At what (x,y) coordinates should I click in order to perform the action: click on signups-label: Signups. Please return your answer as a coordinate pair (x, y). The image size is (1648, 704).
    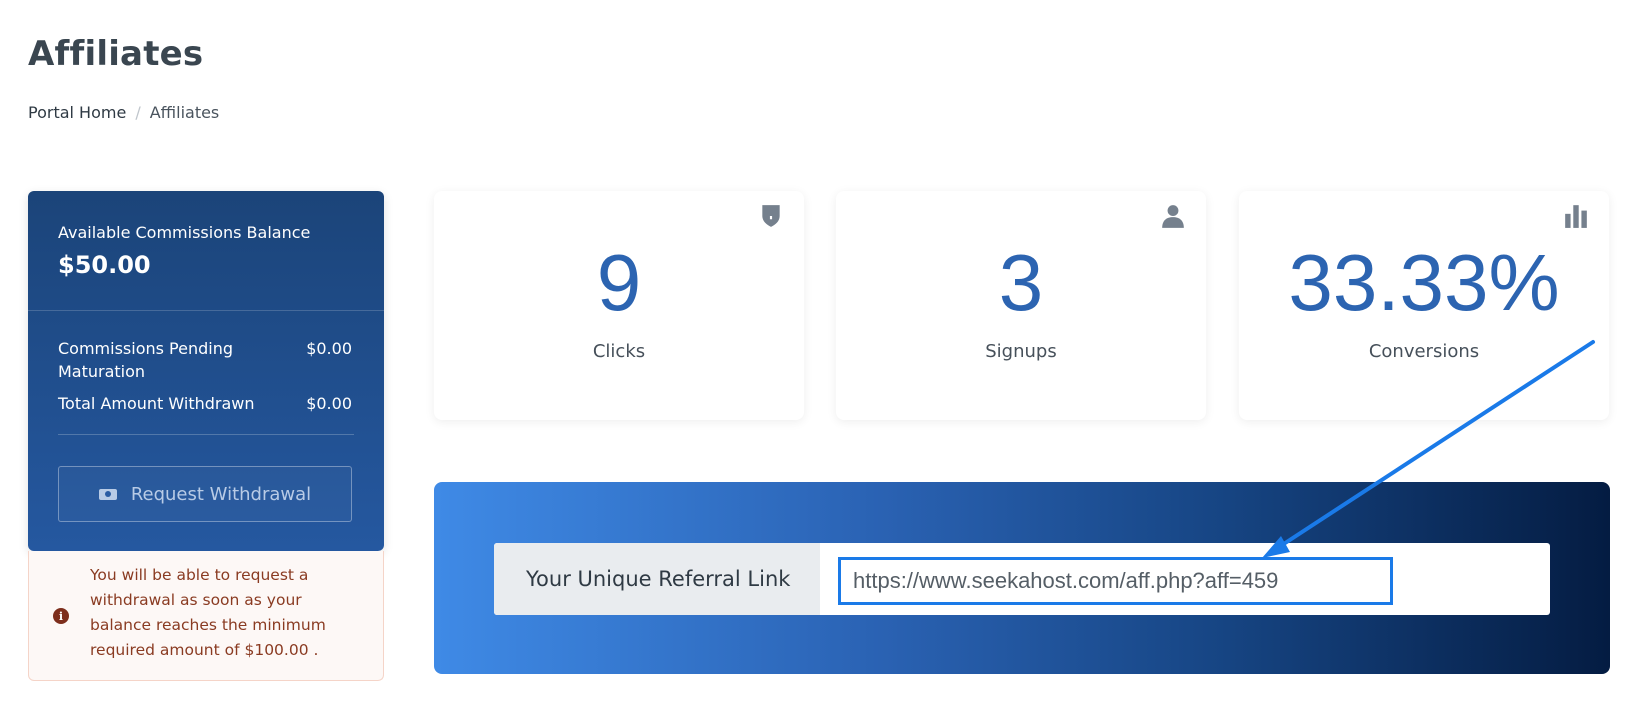
    Looking at the image, I should click on (1021, 351).